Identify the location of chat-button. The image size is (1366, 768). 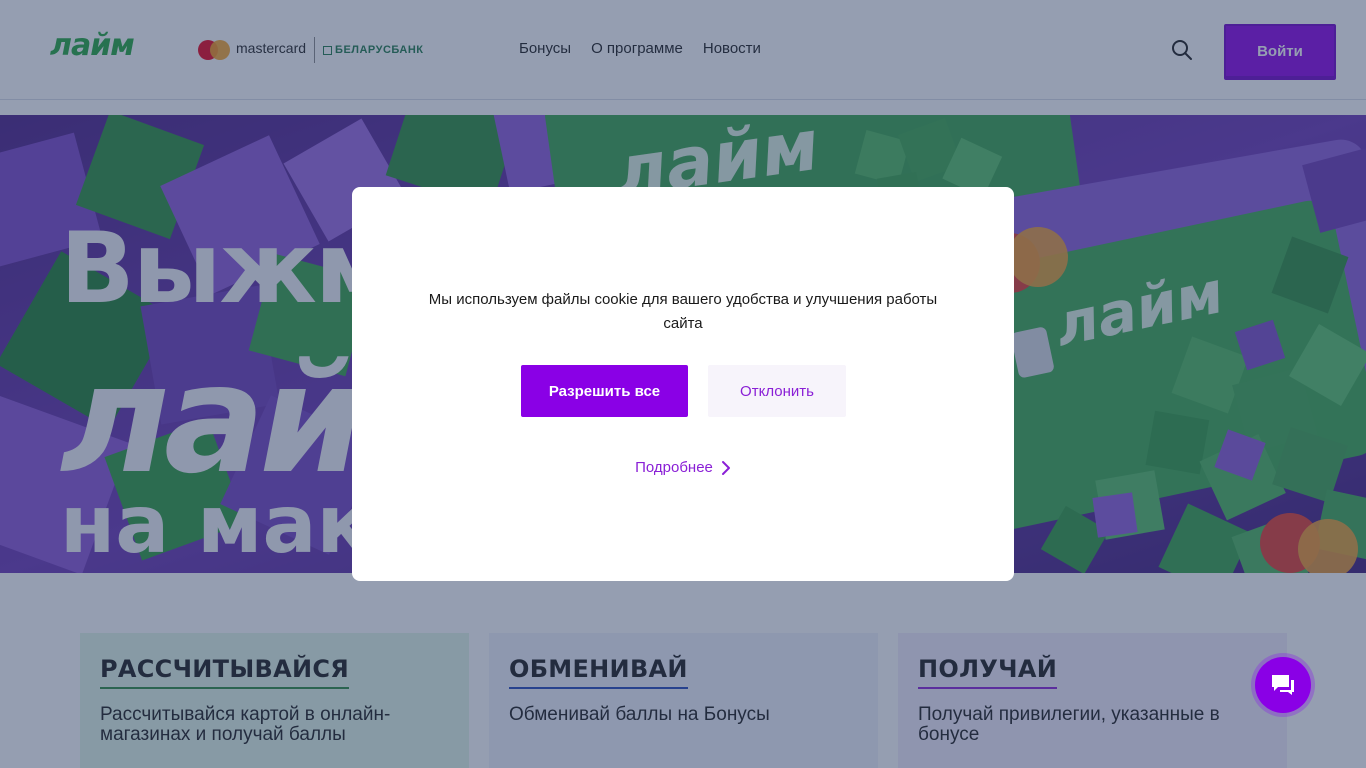
(1283, 685).